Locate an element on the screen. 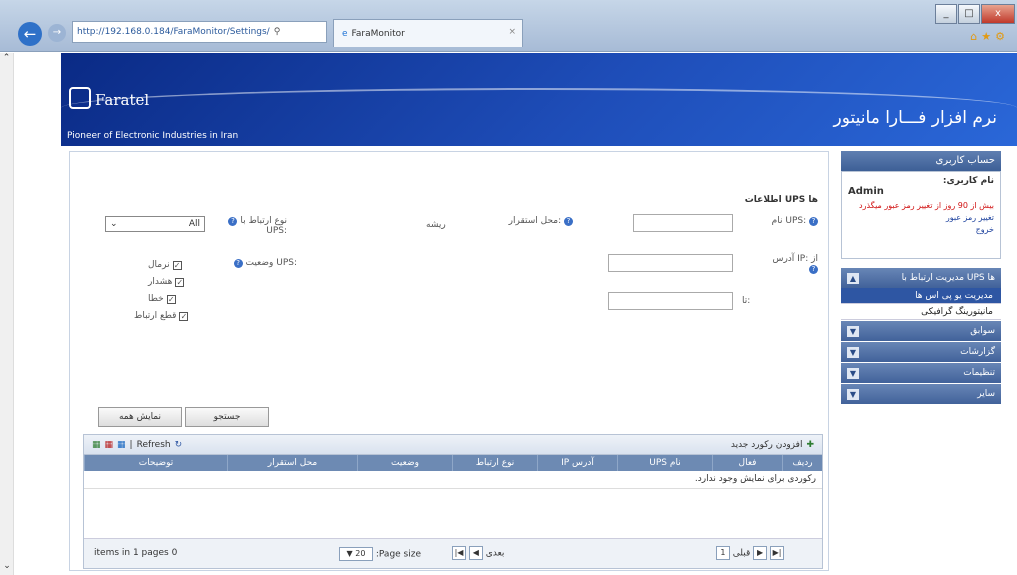 This screenshot has height=575, width=1017. close-button: x is located at coordinates (998, 14).